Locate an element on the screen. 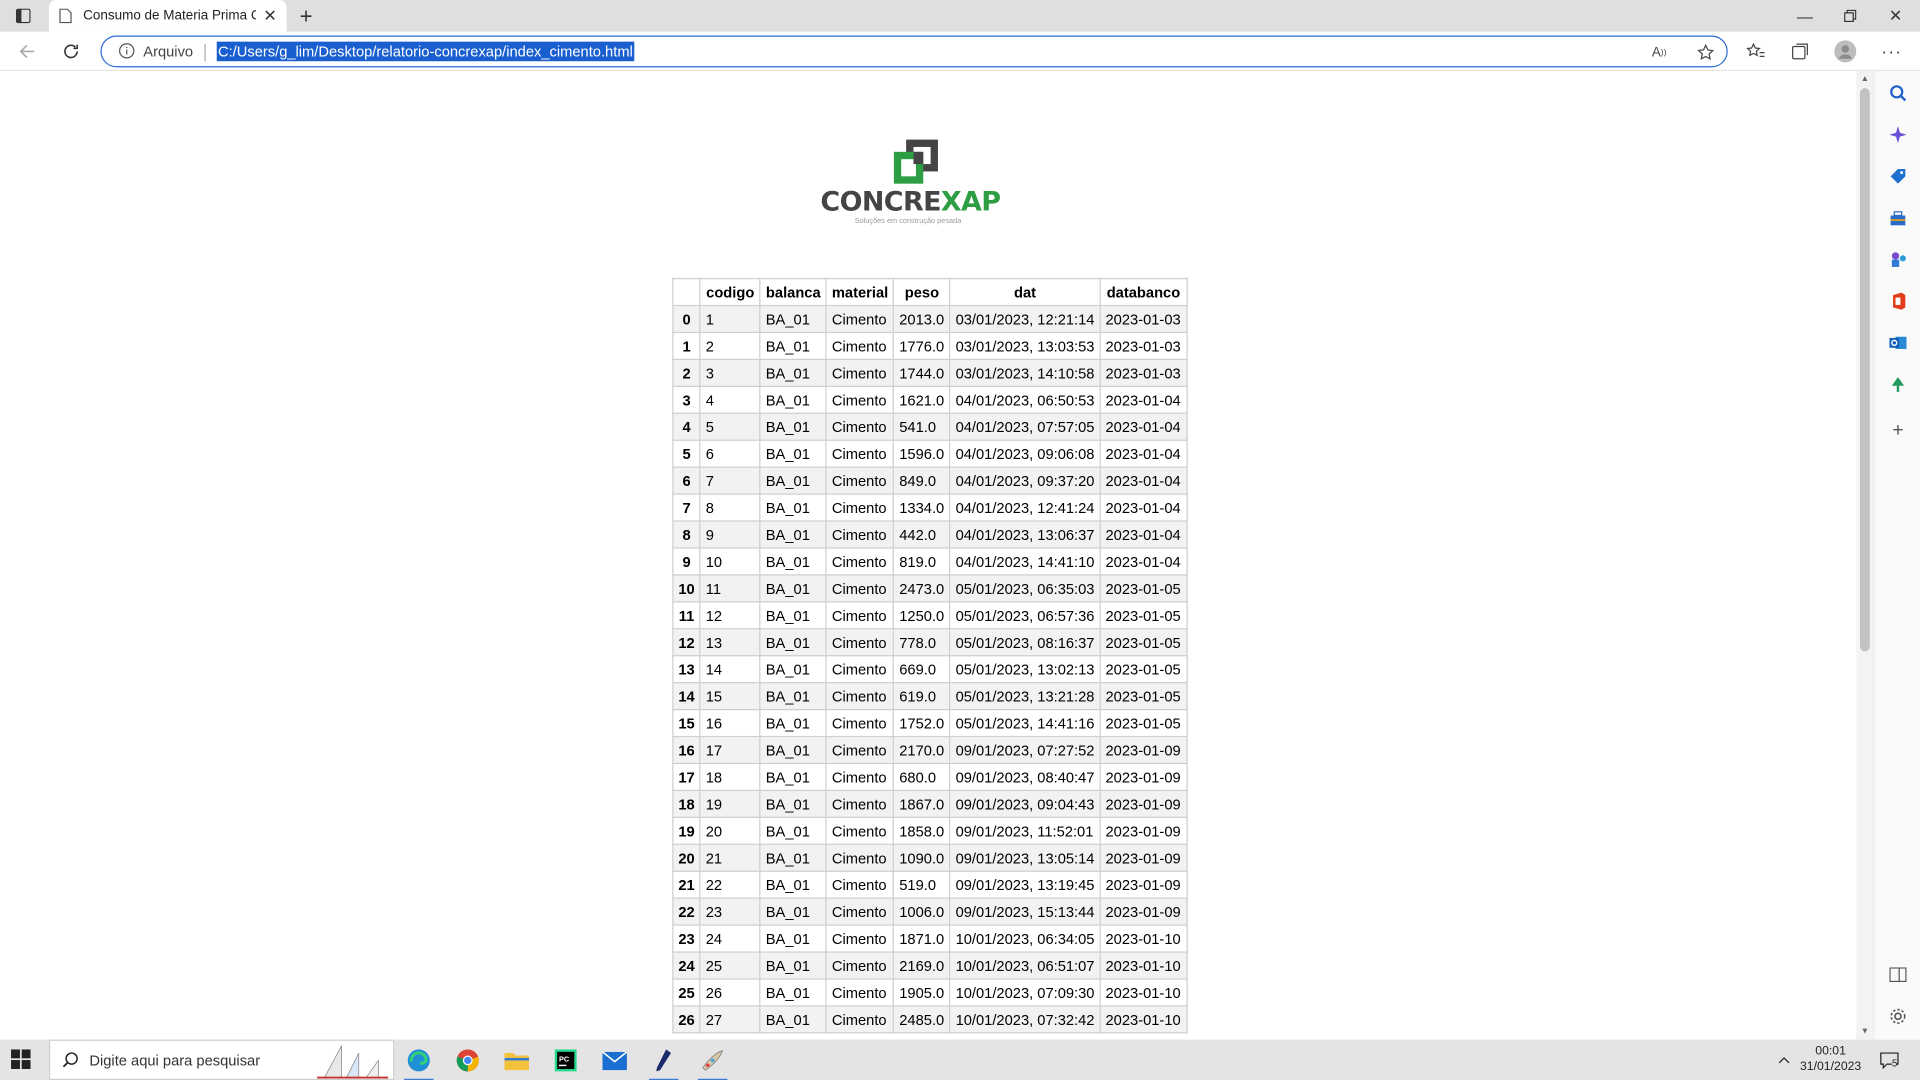 Image resolution: width=1920 pixels, height=1080 pixels. row-index-cell: 2 is located at coordinates (686, 372).